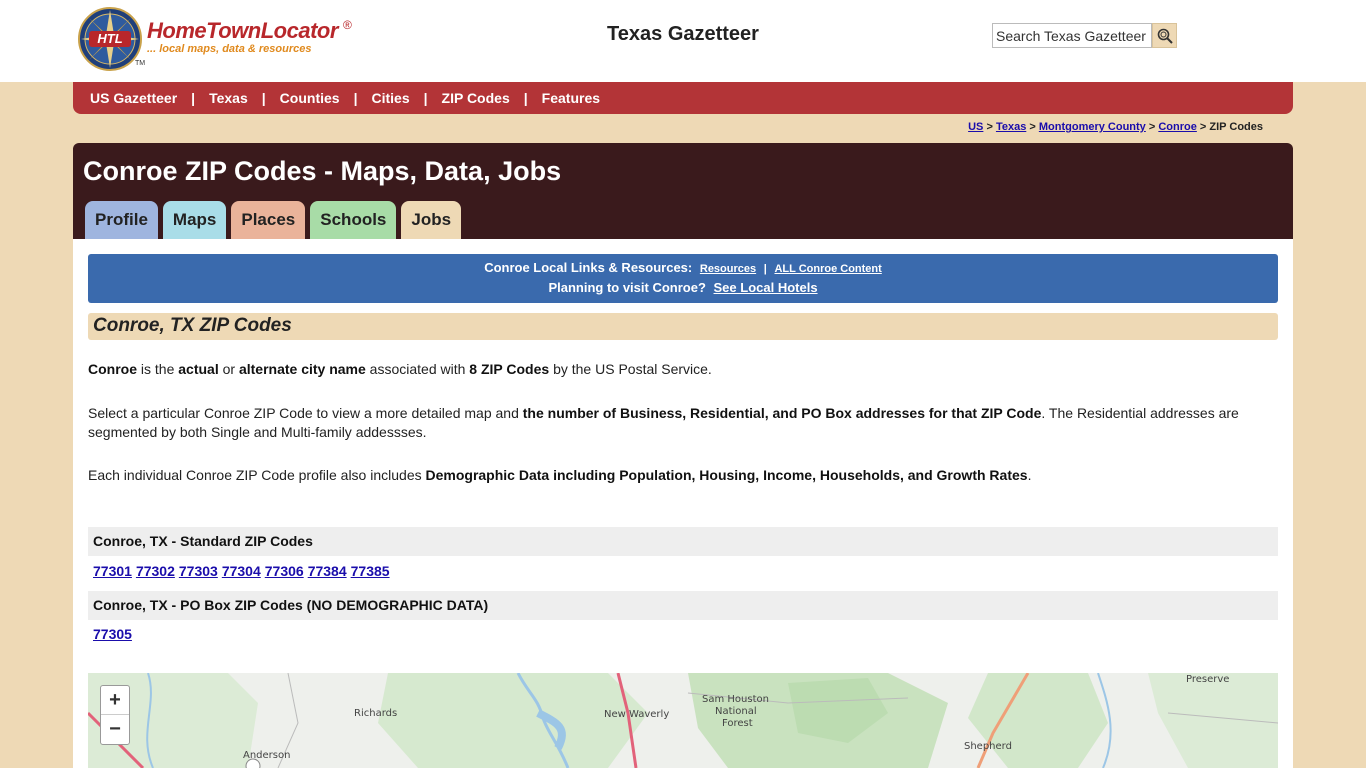  What do you see at coordinates (1092, 127) in the screenshot?
I see `breadcrumb-link-county: Montgomery County` at bounding box center [1092, 127].